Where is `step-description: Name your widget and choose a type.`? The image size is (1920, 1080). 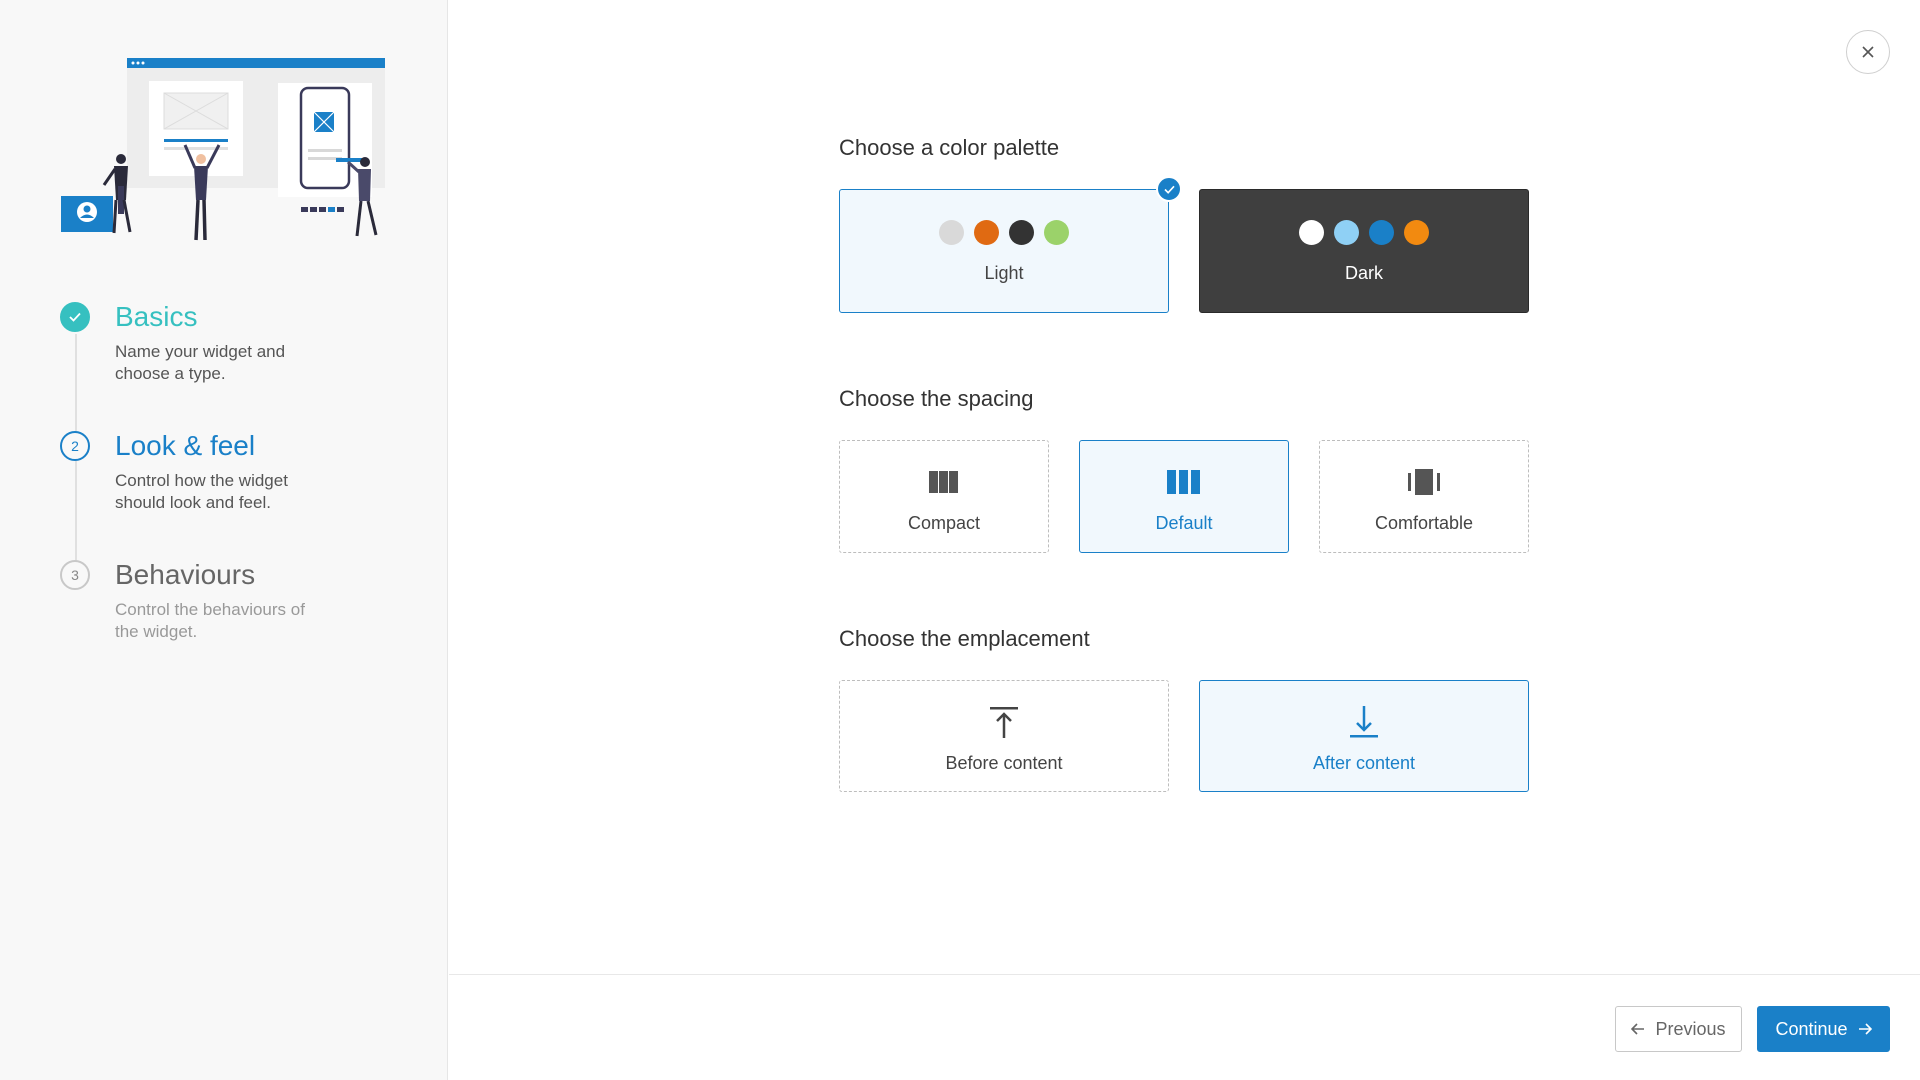
step-description: Name your widget and choose a type. is located at coordinates (200, 362).